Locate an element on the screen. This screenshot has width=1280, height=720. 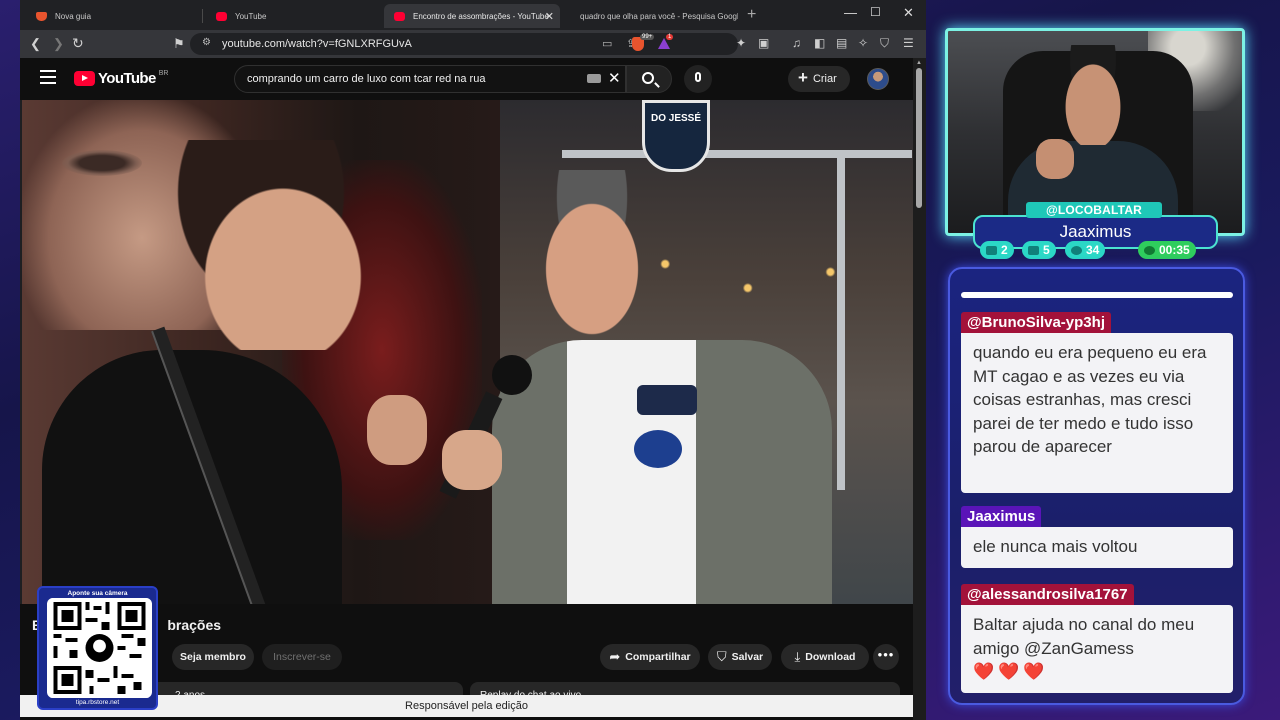
screenshot-icon: ▣ is located at coordinates (763, 43).